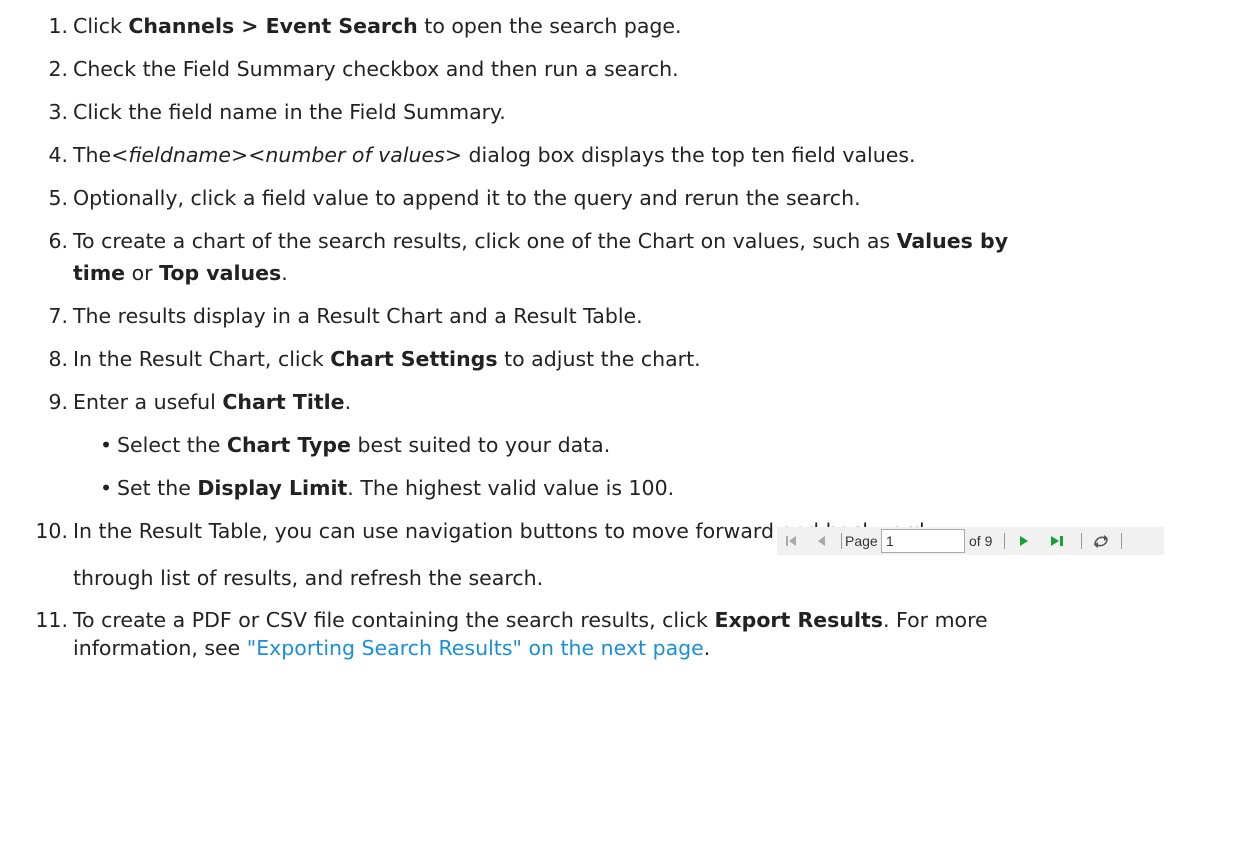 The height and width of the screenshot is (852, 1238). I want to click on last-page-button, so click(1058, 545).